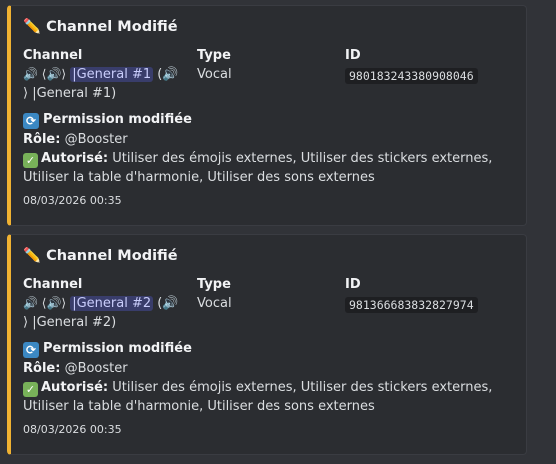 This screenshot has width=556, height=464. Describe the element at coordinates (411, 305) in the screenshot. I see `id-value: 981366683832827974` at that location.